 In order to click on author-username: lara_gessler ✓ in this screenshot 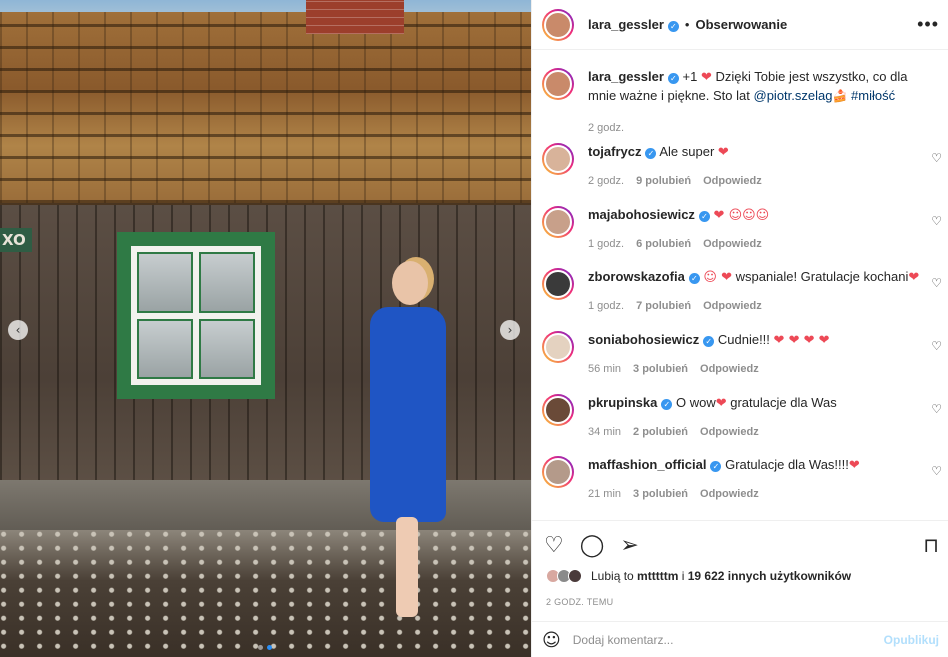, I will do `click(633, 24)`.